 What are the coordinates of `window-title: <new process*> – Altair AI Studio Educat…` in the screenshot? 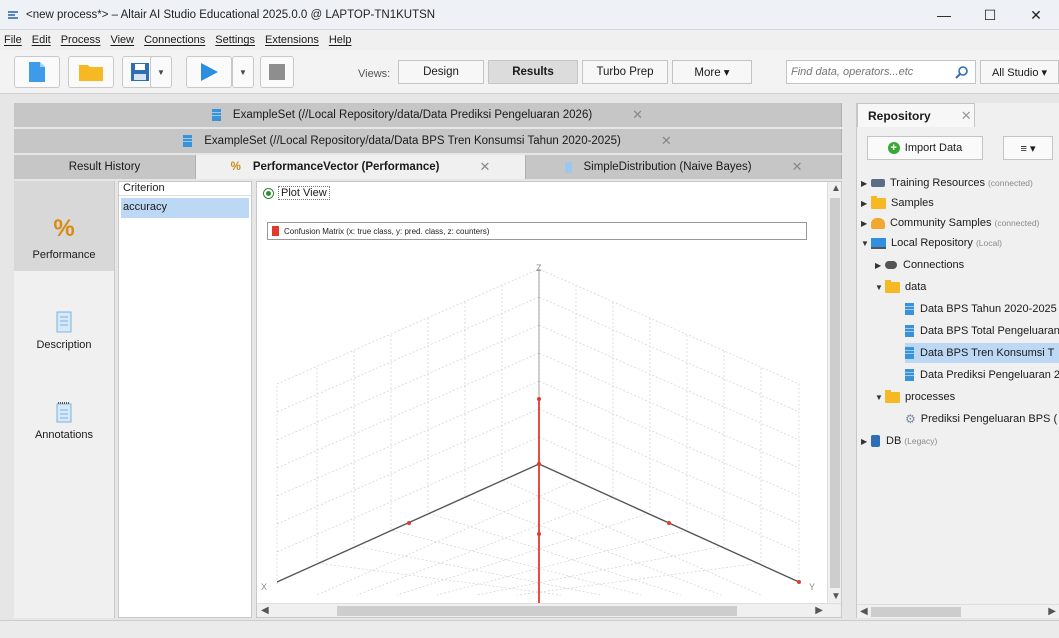 It's located at (231, 14).